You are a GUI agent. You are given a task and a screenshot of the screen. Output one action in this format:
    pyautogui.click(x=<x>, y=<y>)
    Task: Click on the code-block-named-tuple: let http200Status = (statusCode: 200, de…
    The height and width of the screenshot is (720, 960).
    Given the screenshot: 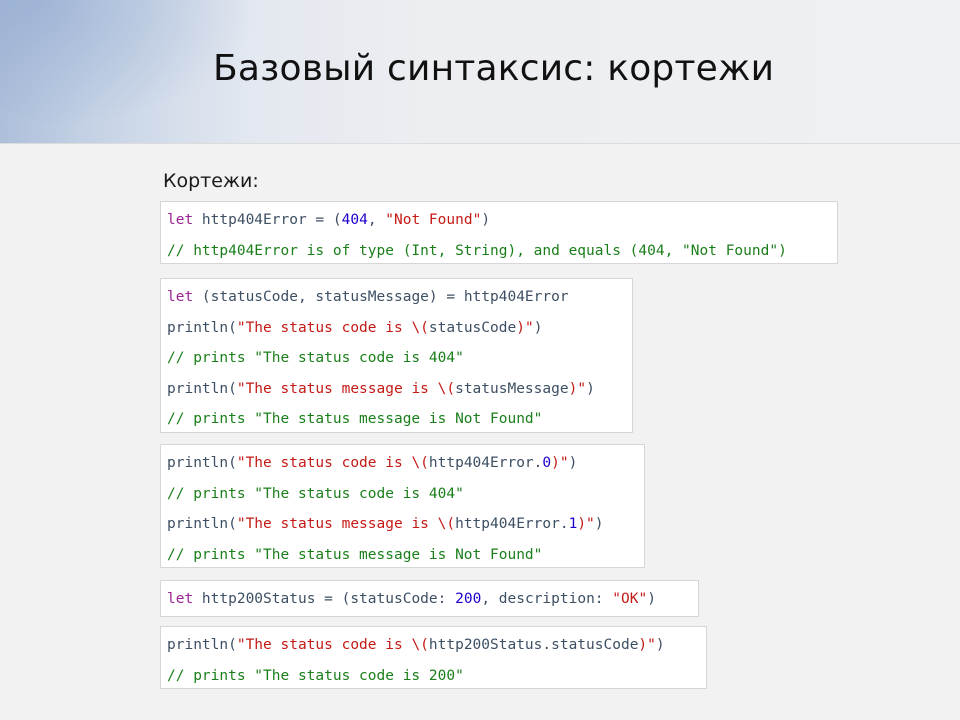 What is the action you would take?
    pyautogui.click(x=429, y=598)
    